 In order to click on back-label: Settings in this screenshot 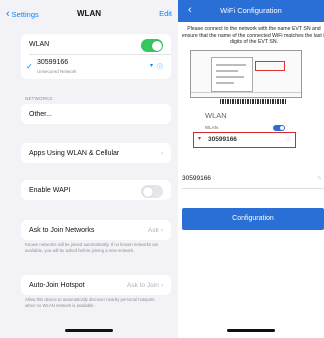, I will do `click(25, 14)`.